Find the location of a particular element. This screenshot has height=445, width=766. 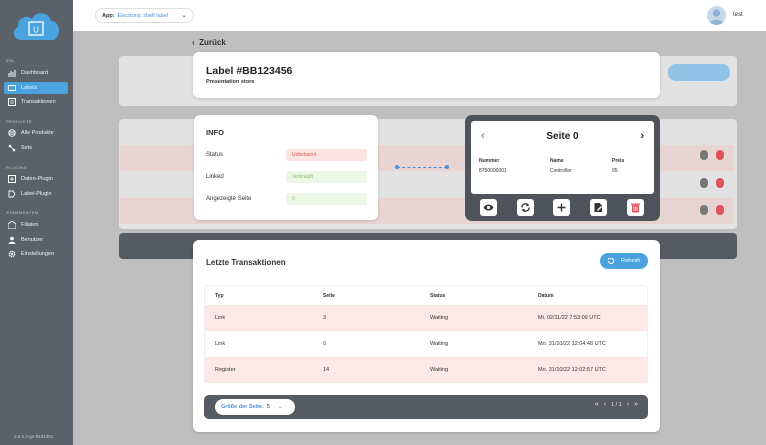

version-label: 2.6.4.4-go-8151351 is located at coordinates (34, 436).